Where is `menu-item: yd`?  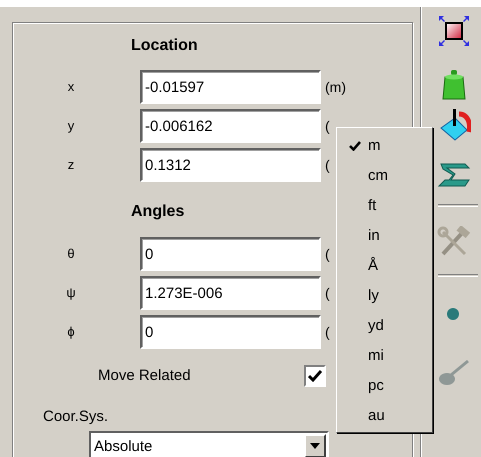
menu-item: yd is located at coordinates (384, 326).